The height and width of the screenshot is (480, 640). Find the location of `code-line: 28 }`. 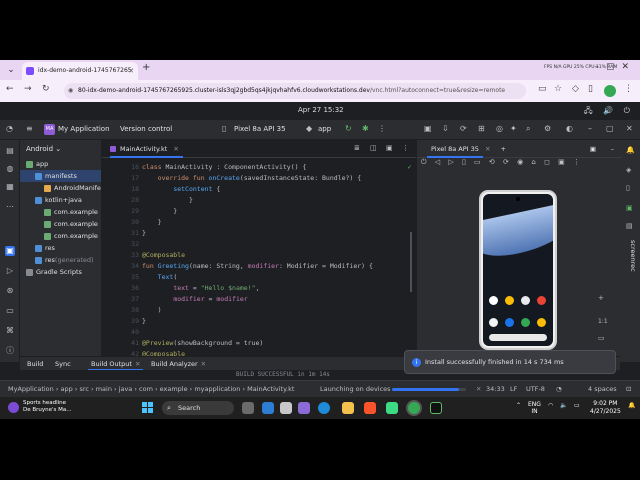

code-line: 28 } is located at coordinates (259, 200).